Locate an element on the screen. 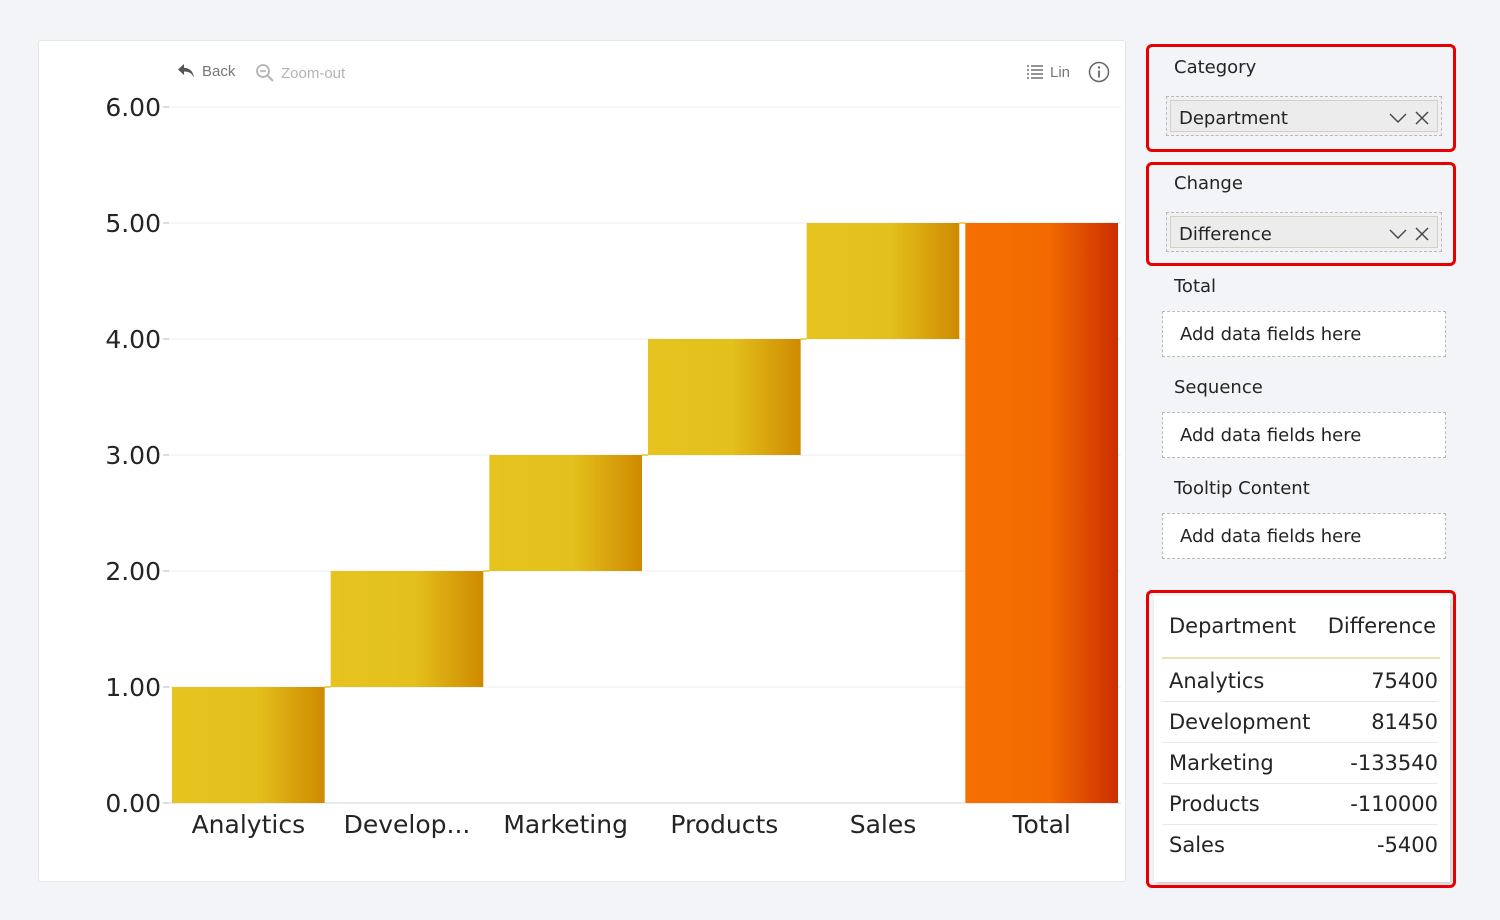  x-tick-label: Products is located at coordinates (724, 824).